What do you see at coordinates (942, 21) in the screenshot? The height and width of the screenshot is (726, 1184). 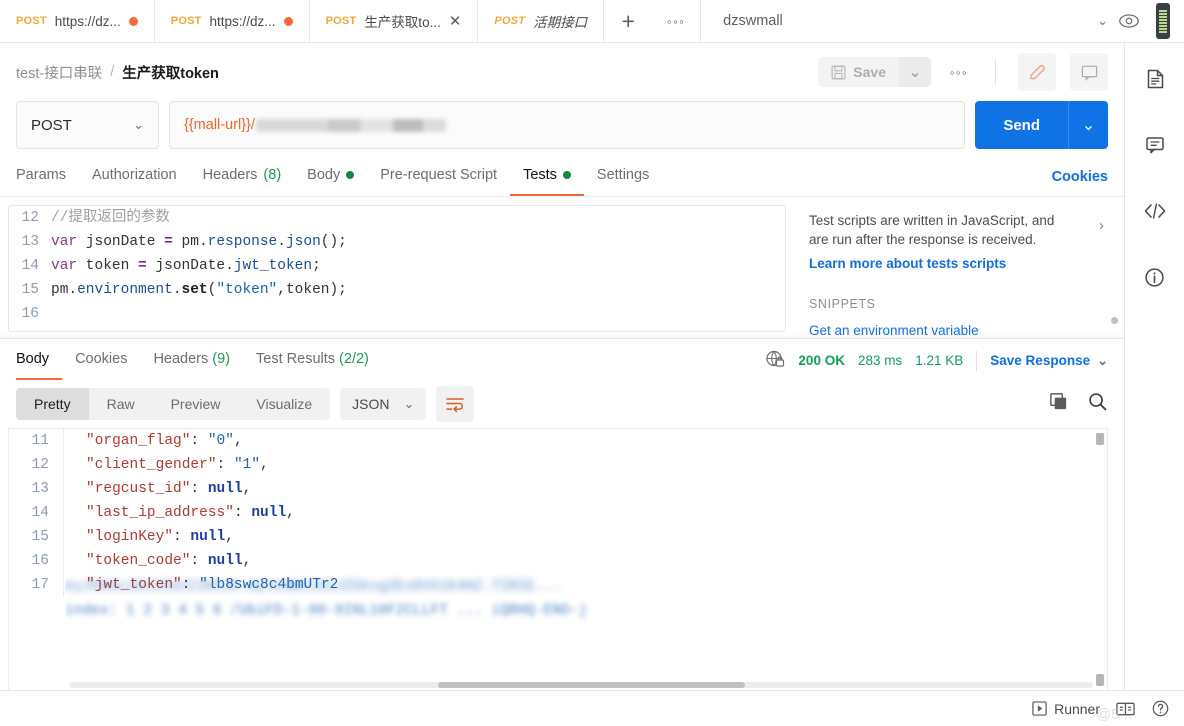 I see `environment-selector: dzswmall ⌄` at bounding box center [942, 21].